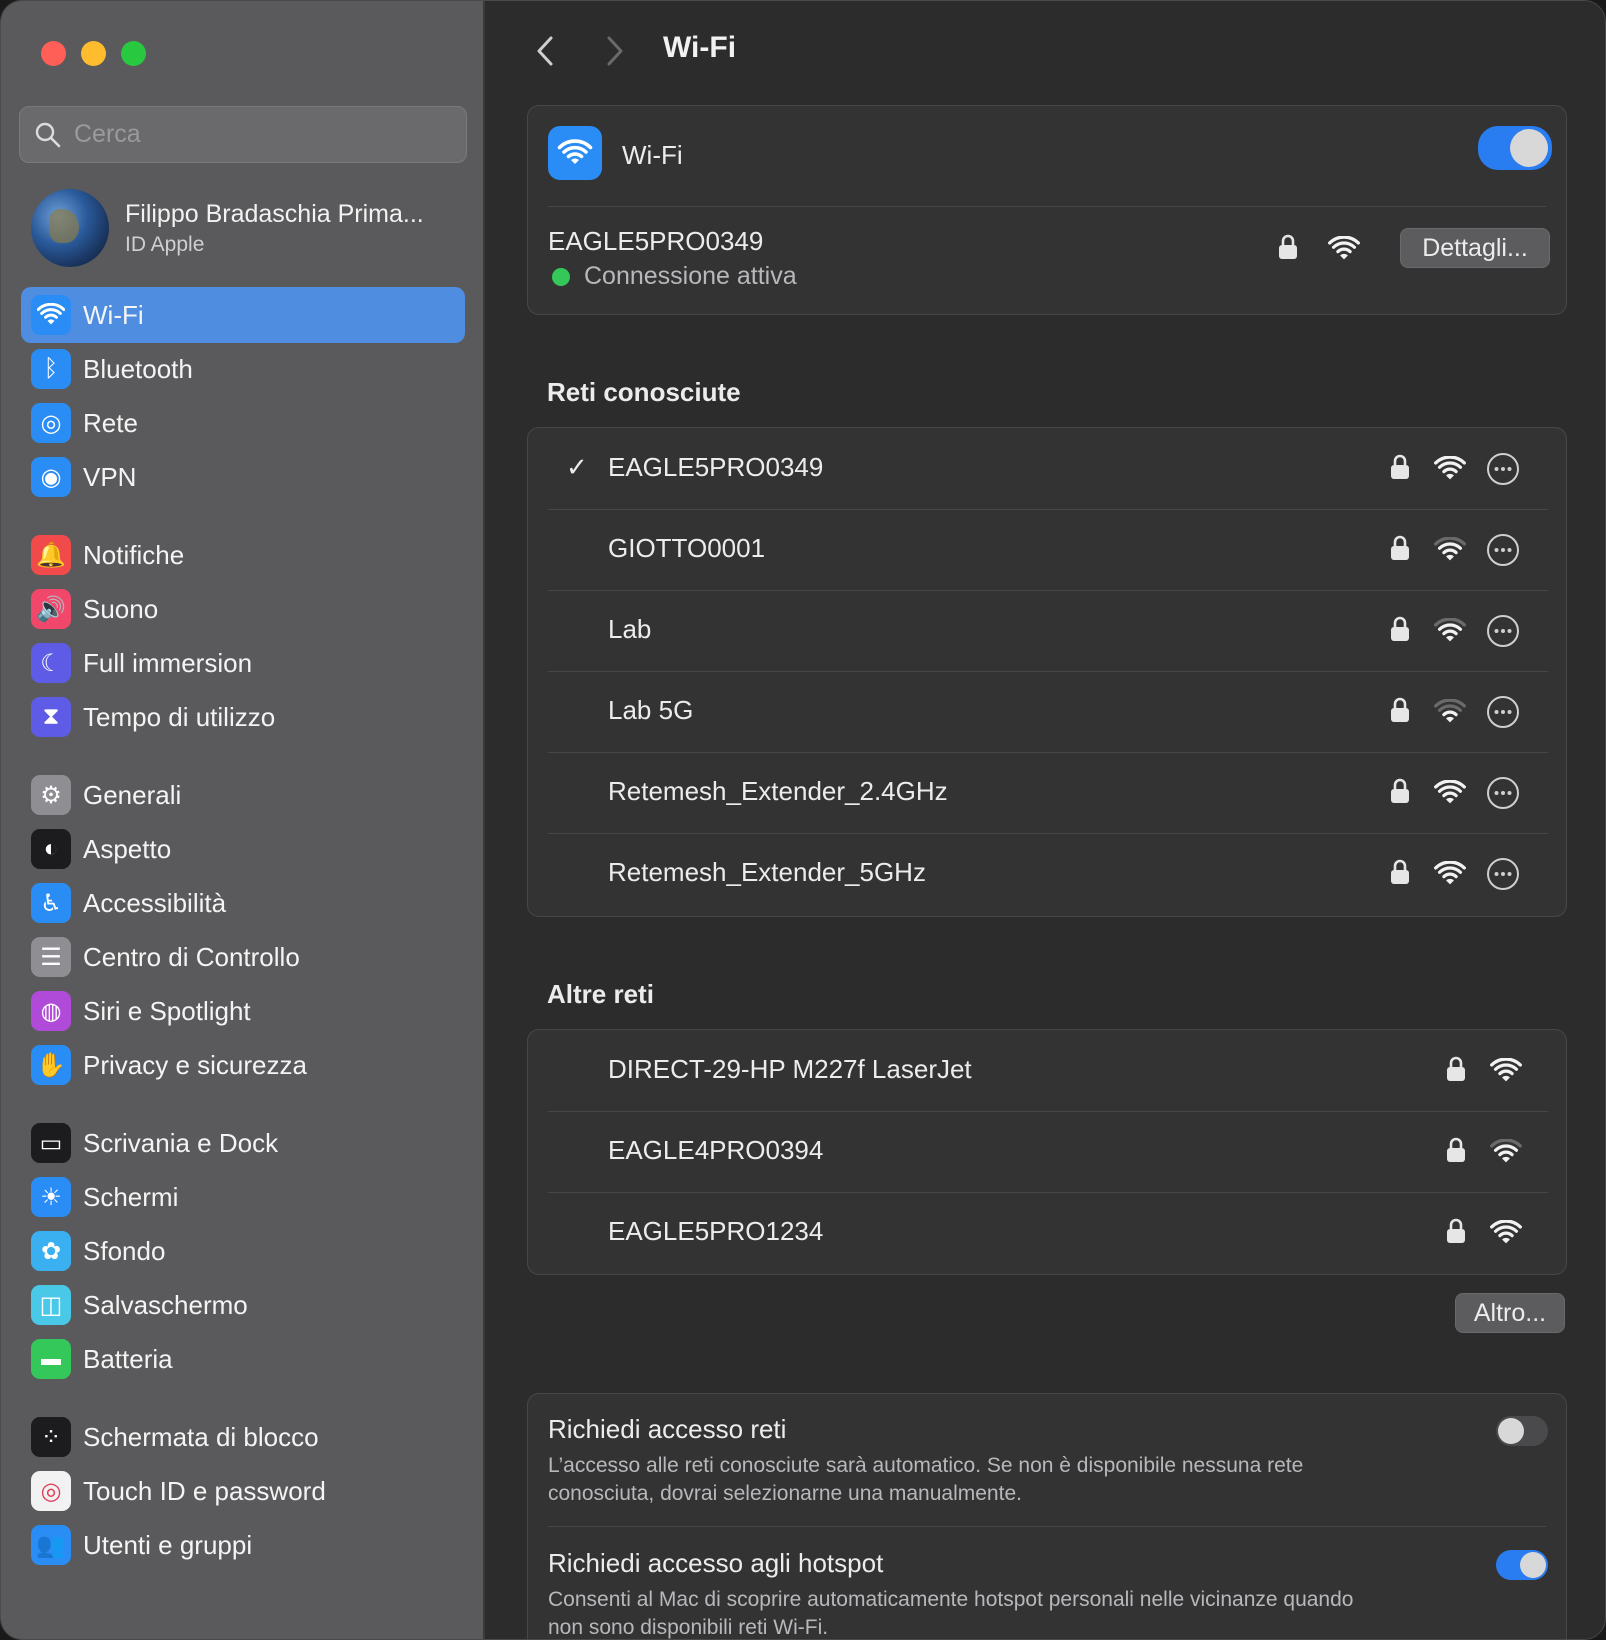  What do you see at coordinates (1048, 469) in the screenshot?
I see `known-network-row: ✓ EAGLE5PRO0349` at bounding box center [1048, 469].